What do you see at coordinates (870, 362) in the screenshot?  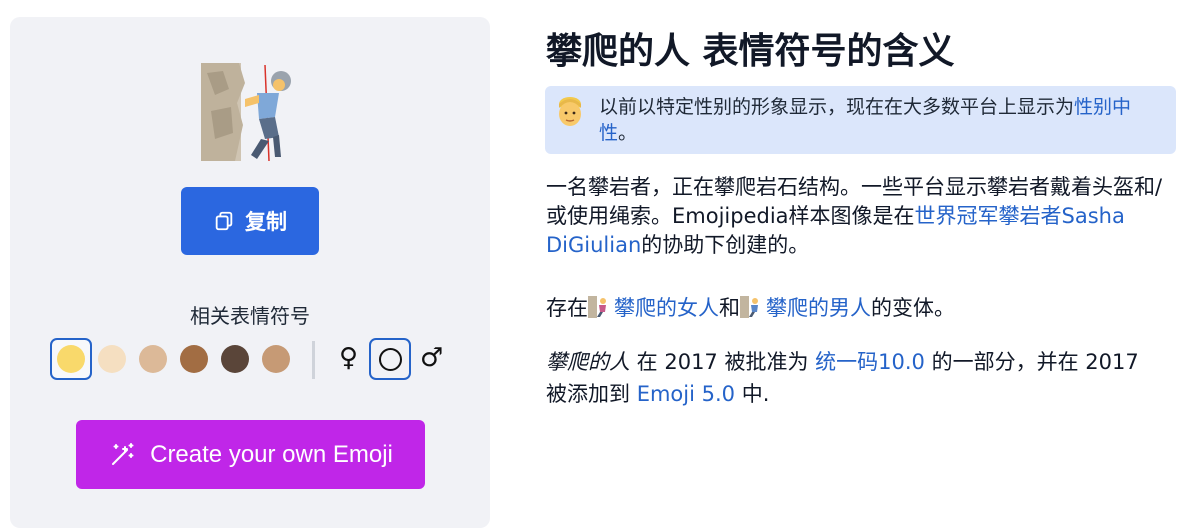 I see `unicode-10-link: 统一码10.0` at bounding box center [870, 362].